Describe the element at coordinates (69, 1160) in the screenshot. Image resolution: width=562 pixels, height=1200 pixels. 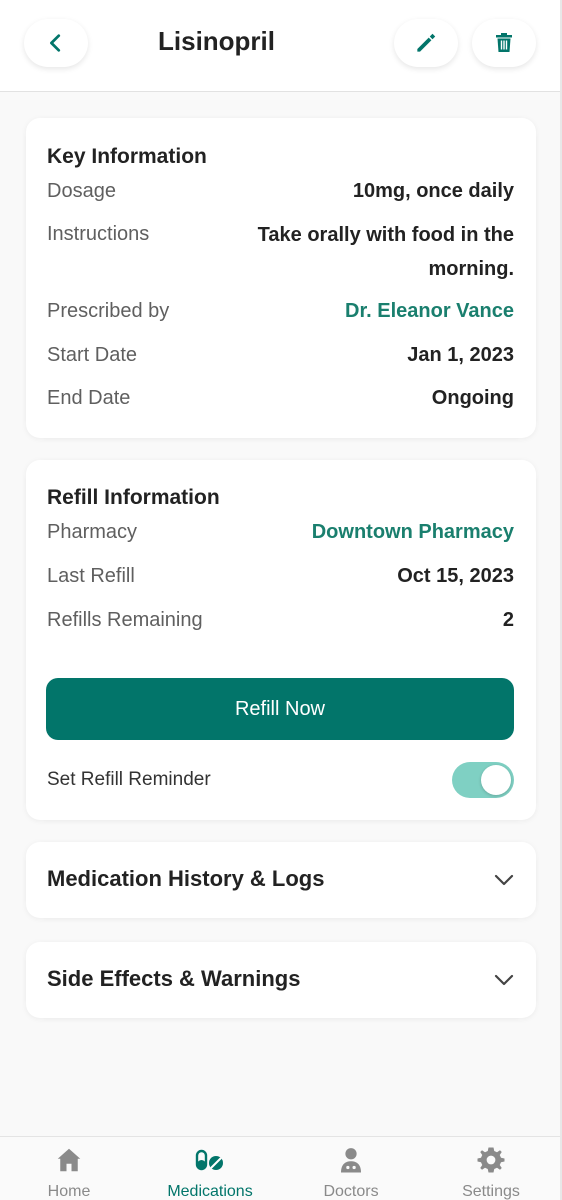
I see `home-icon` at that location.